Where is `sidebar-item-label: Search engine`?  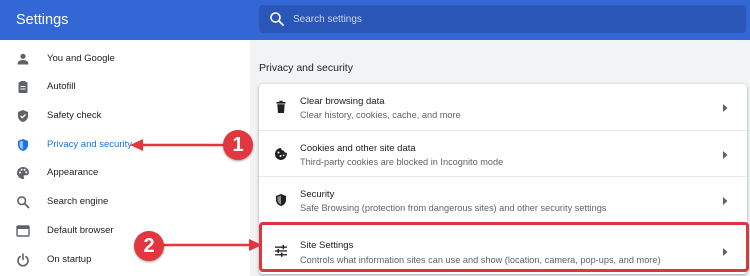
sidebar-item-label: Search engine is located at coordinates (78, 201).